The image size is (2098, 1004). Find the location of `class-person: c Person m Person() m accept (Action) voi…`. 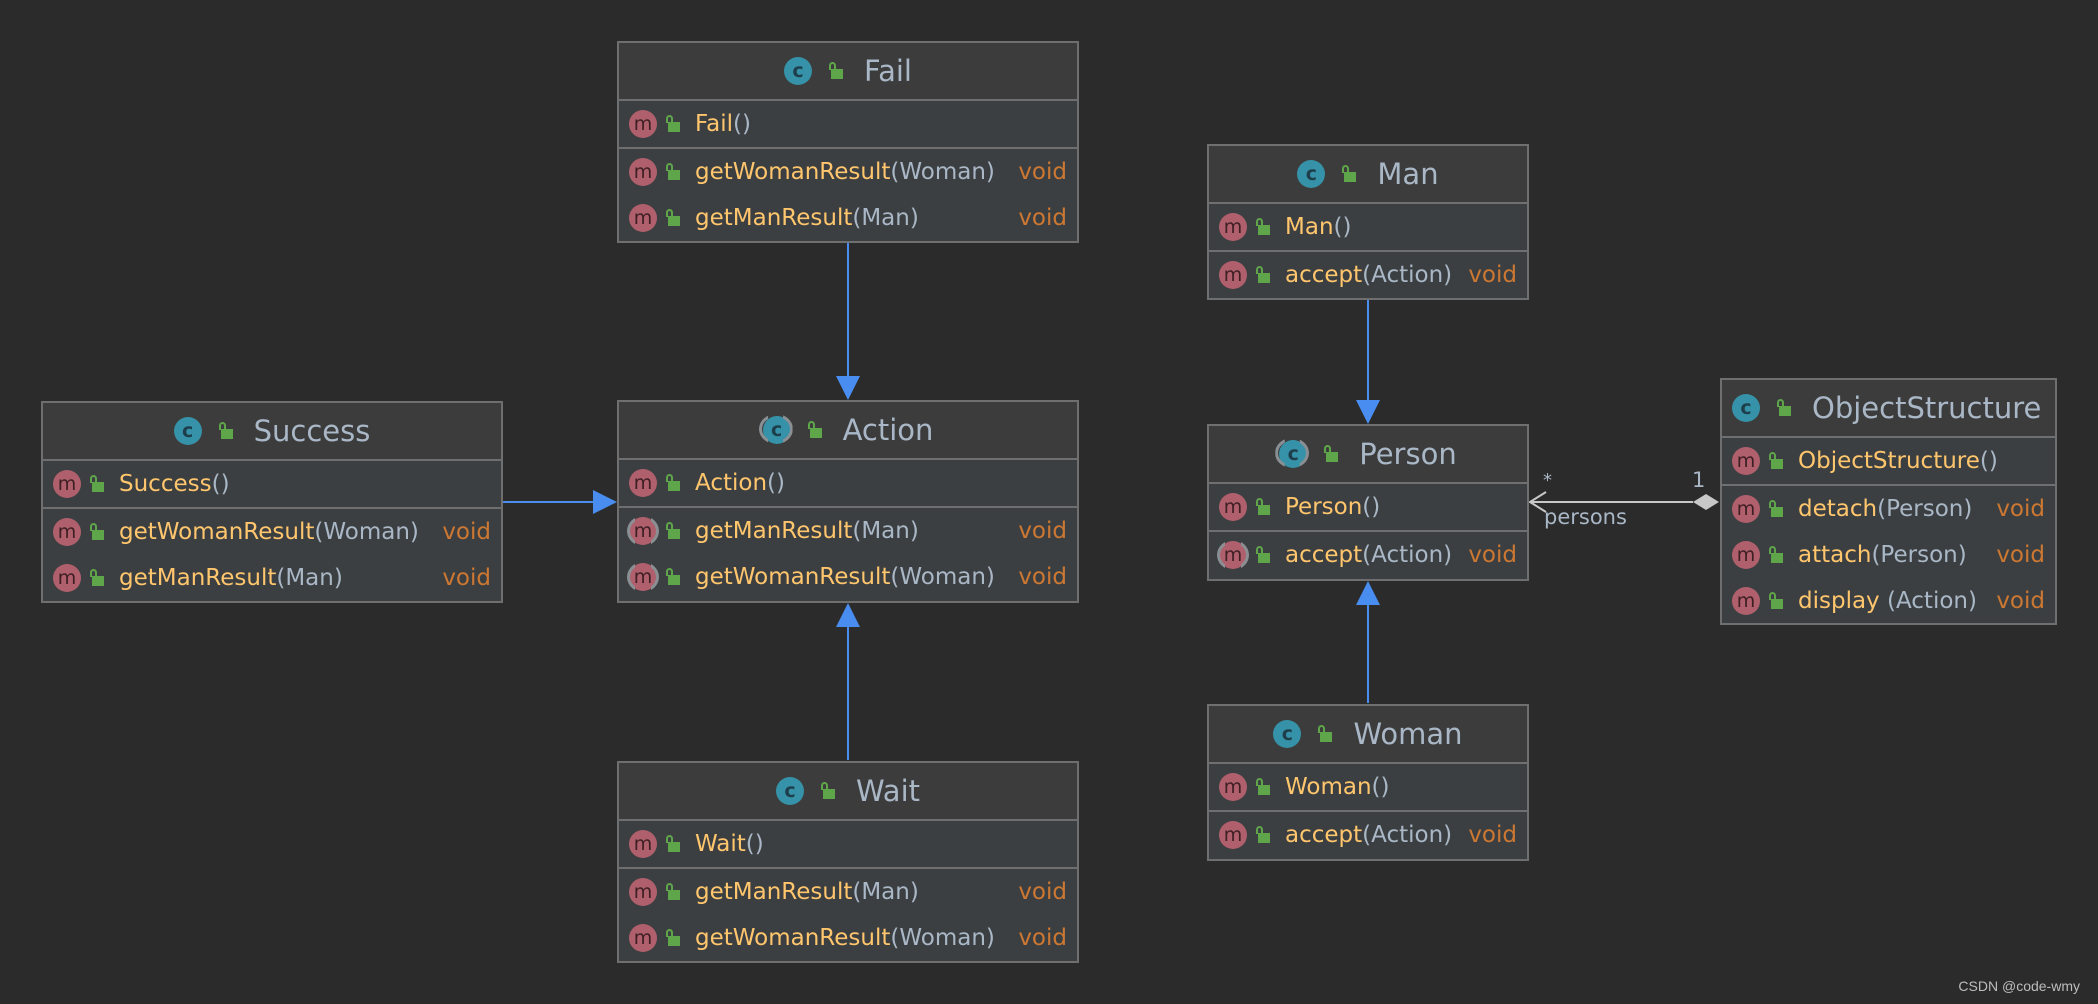

class-person: c Person m Person() m accept (Action) voi… is located at coordinates (1368, 502).